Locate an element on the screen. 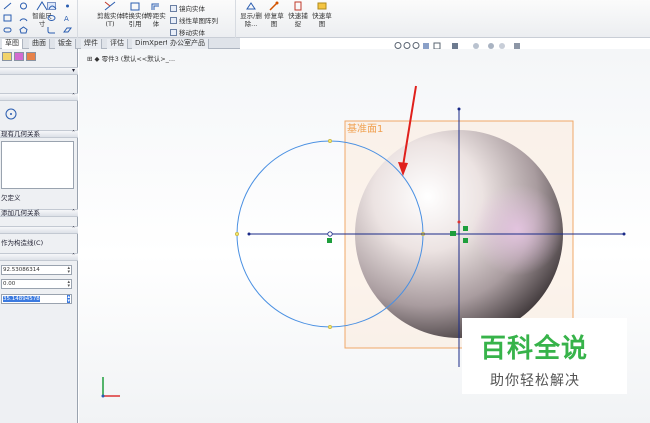  quadrant-point-bottom is located at coordinates (330, 327).